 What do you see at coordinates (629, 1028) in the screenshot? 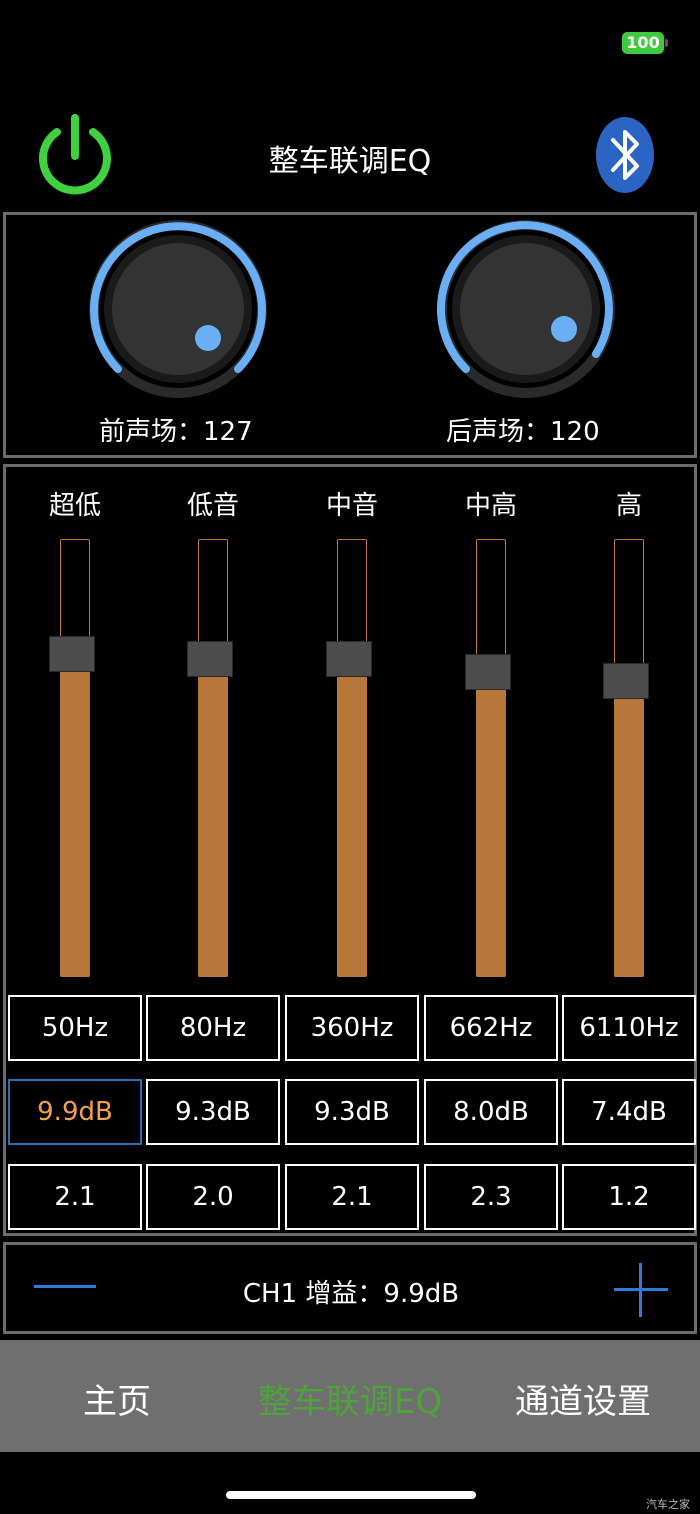
I see `freq-cell-high: 6110Hz` at bounding box center [629, 1028].